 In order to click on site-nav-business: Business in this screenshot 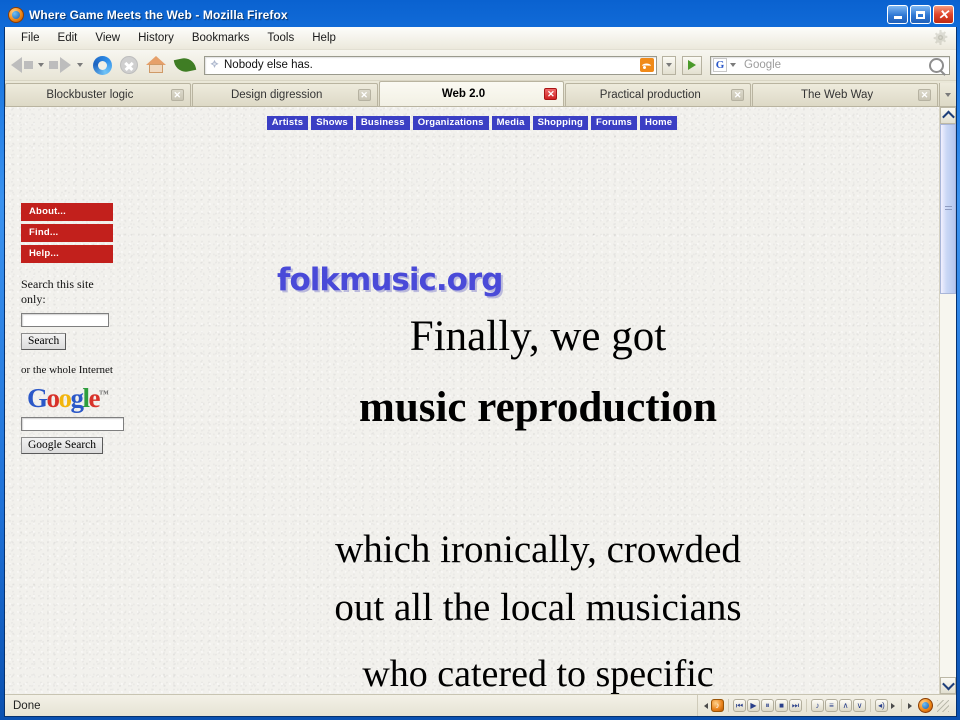, I will do `click(382, 123)`.